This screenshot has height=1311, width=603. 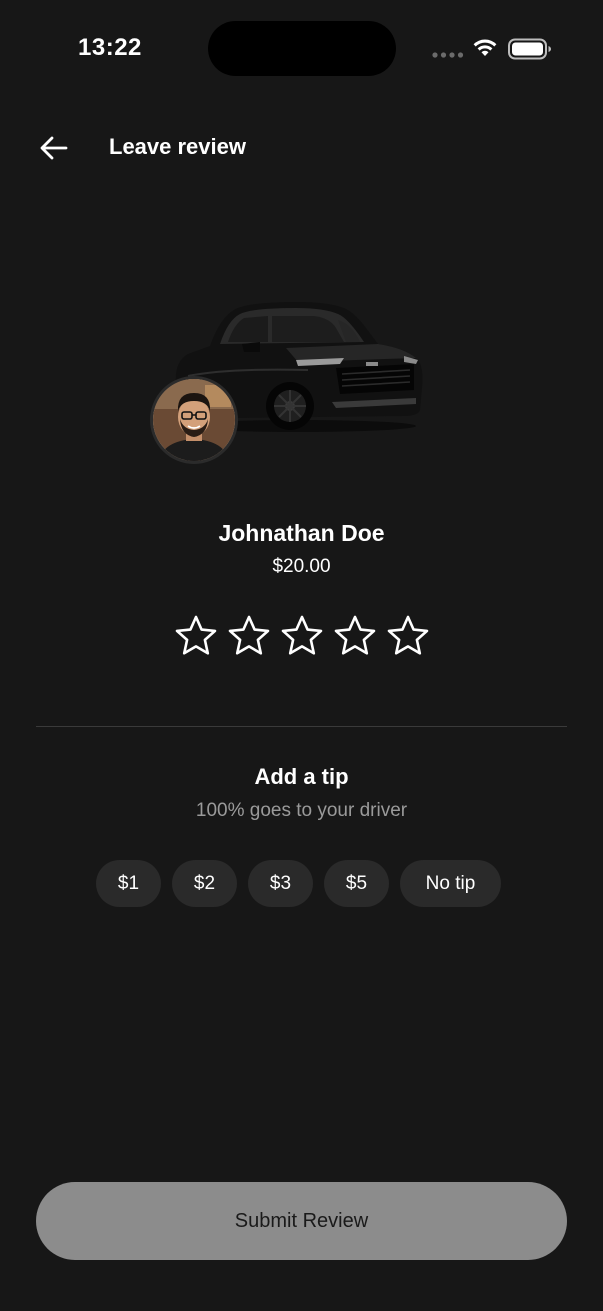 What do you see at coordinates (280, 883) in the screenshot?
I see `tip-option-3: $3` at bounding box center [280, 883].